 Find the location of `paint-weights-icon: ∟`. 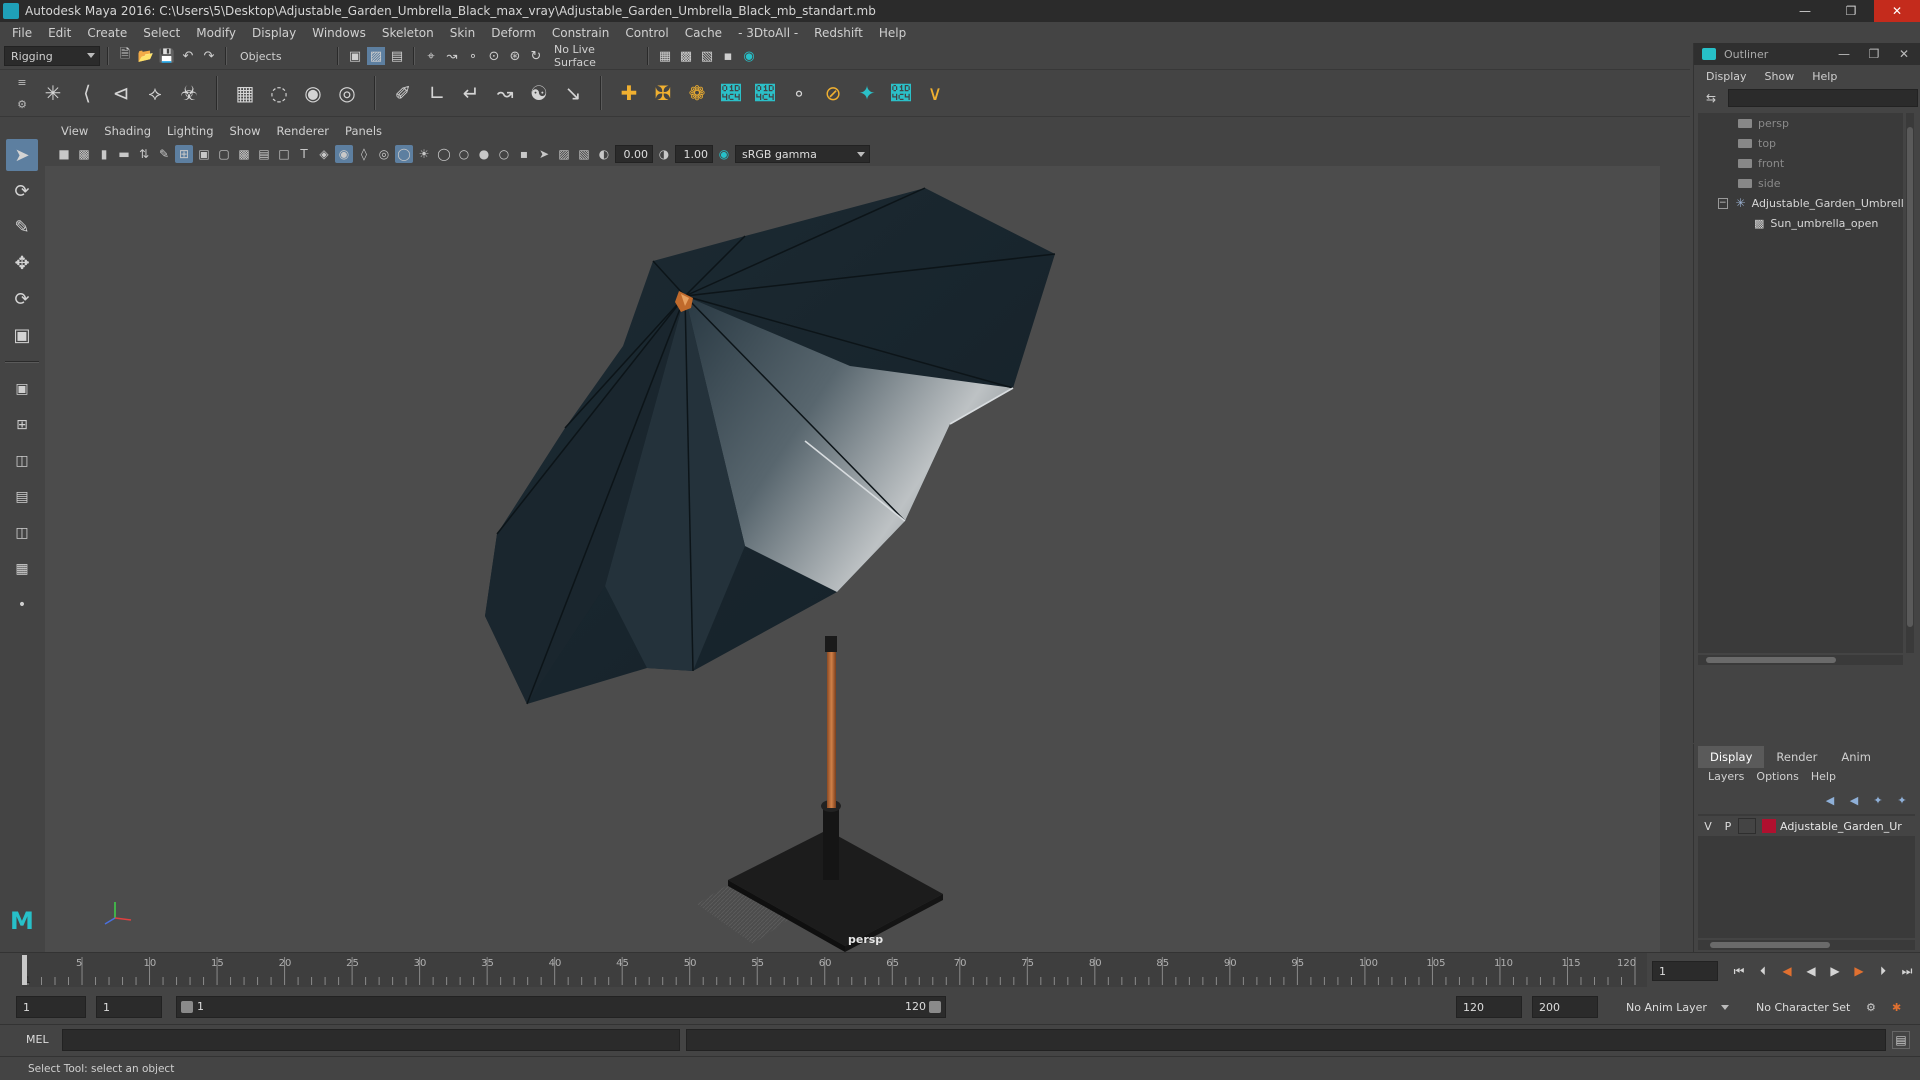

paint-weights-icon: ∟ is located at coordinates (437, 93).